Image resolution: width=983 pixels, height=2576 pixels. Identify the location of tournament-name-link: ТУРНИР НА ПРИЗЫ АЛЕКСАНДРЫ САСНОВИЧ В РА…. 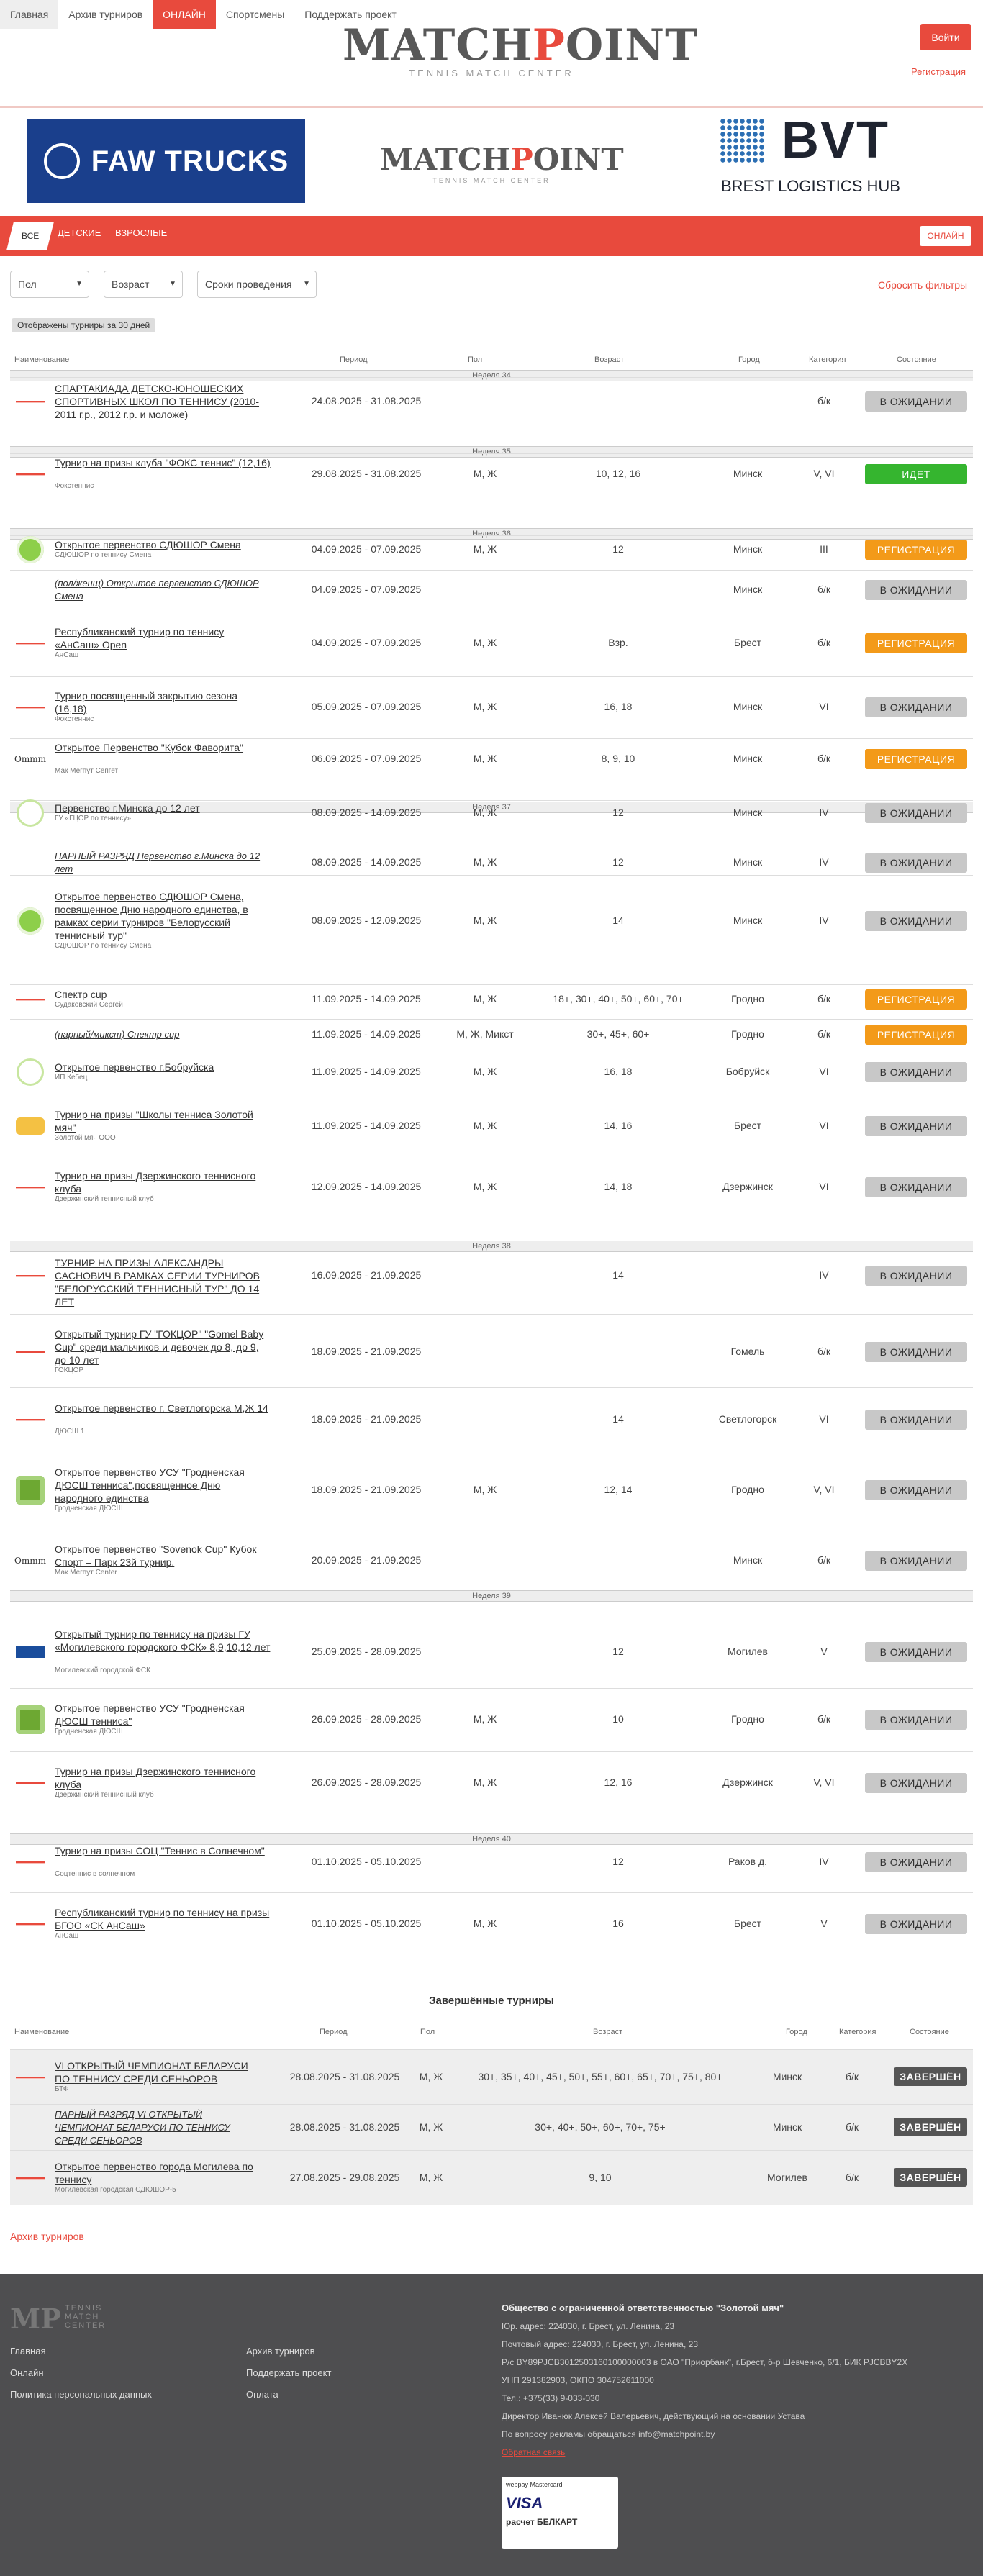
(163, 1282).